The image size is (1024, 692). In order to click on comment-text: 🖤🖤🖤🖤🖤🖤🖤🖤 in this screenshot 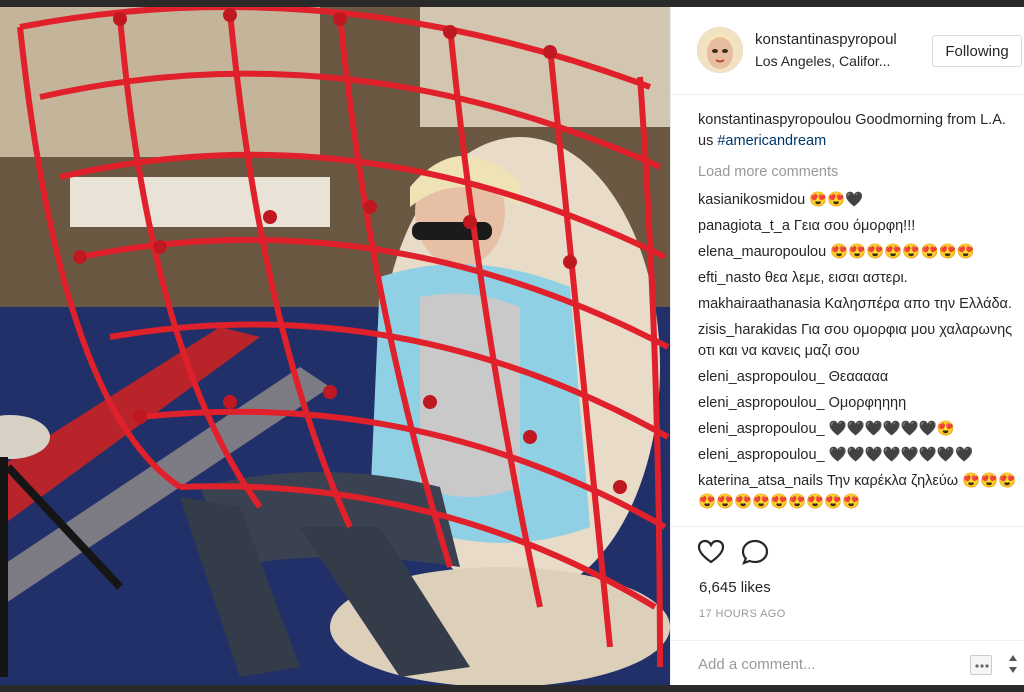, I will do `click(901, 455)`.